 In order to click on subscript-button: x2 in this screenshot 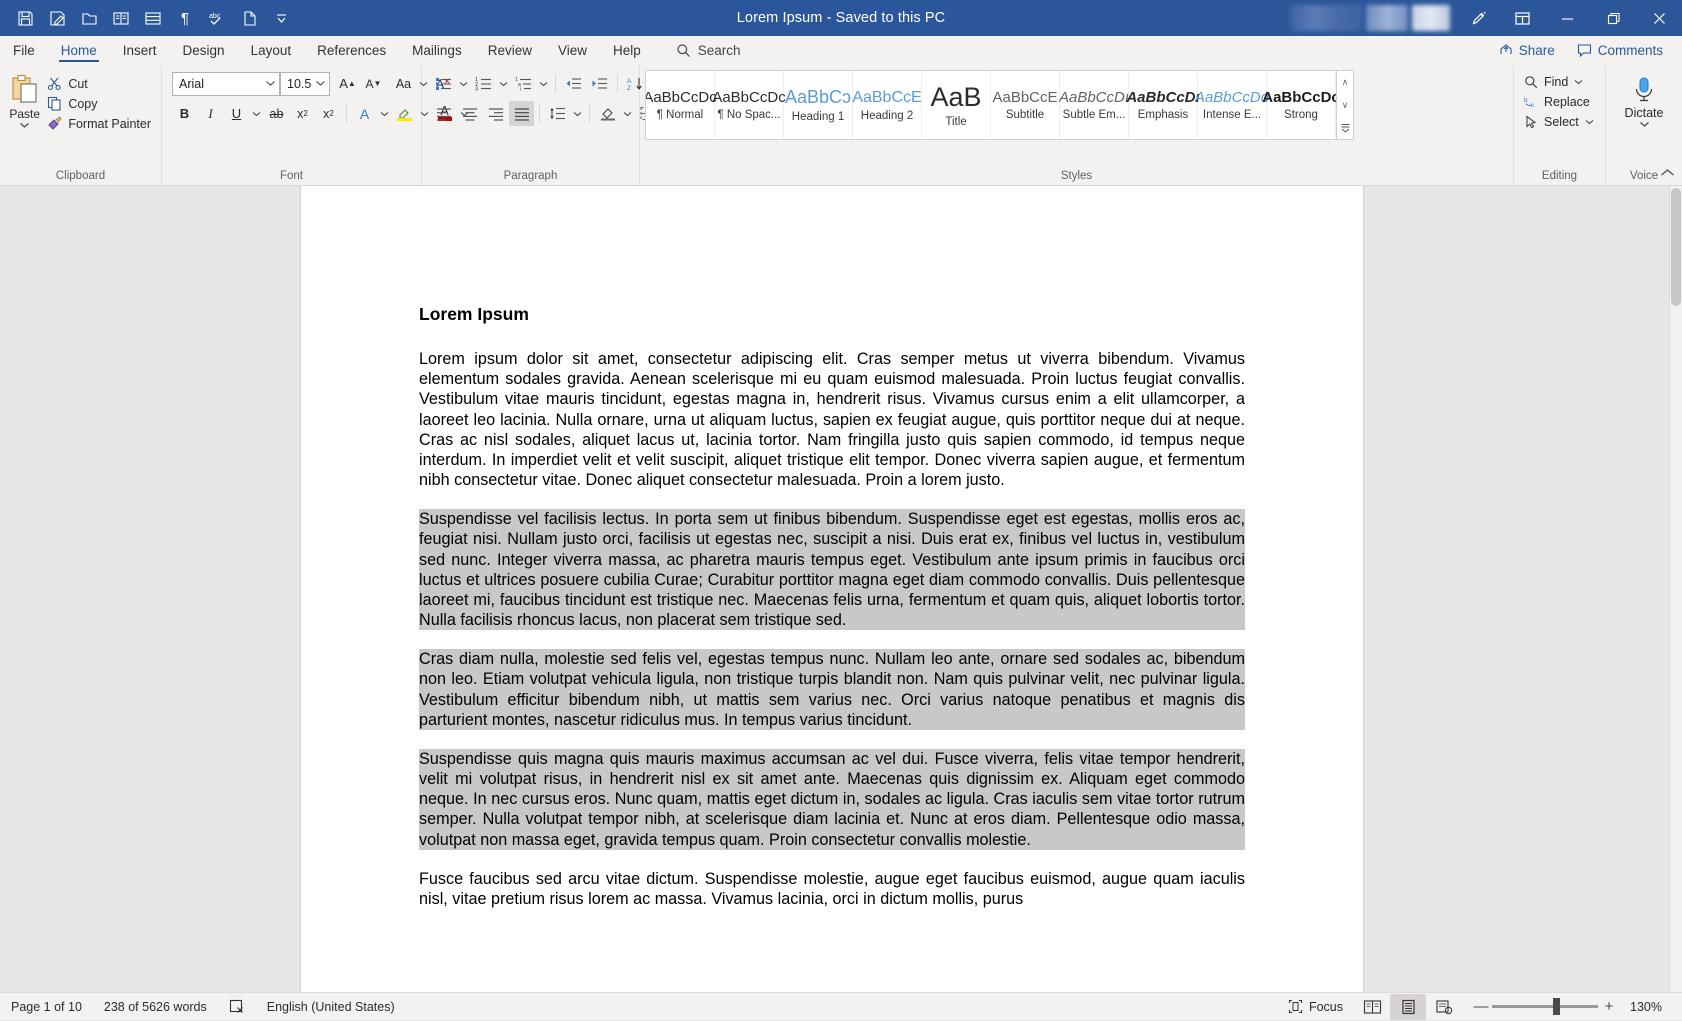, I will do `click(302, 113)`.